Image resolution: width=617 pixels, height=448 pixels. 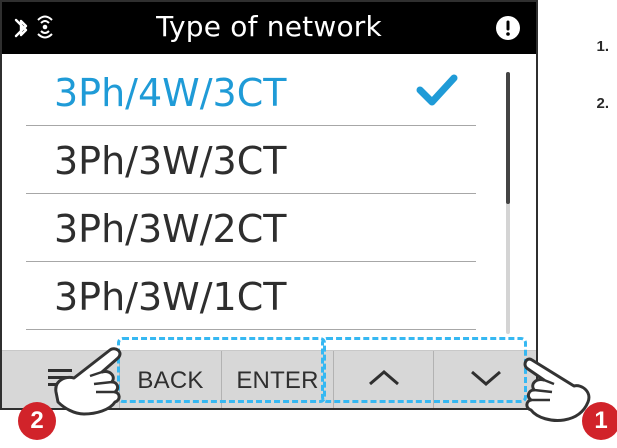 I want to click on item-label: 3Ph/3W/3CT, so click(x=170, y=161).